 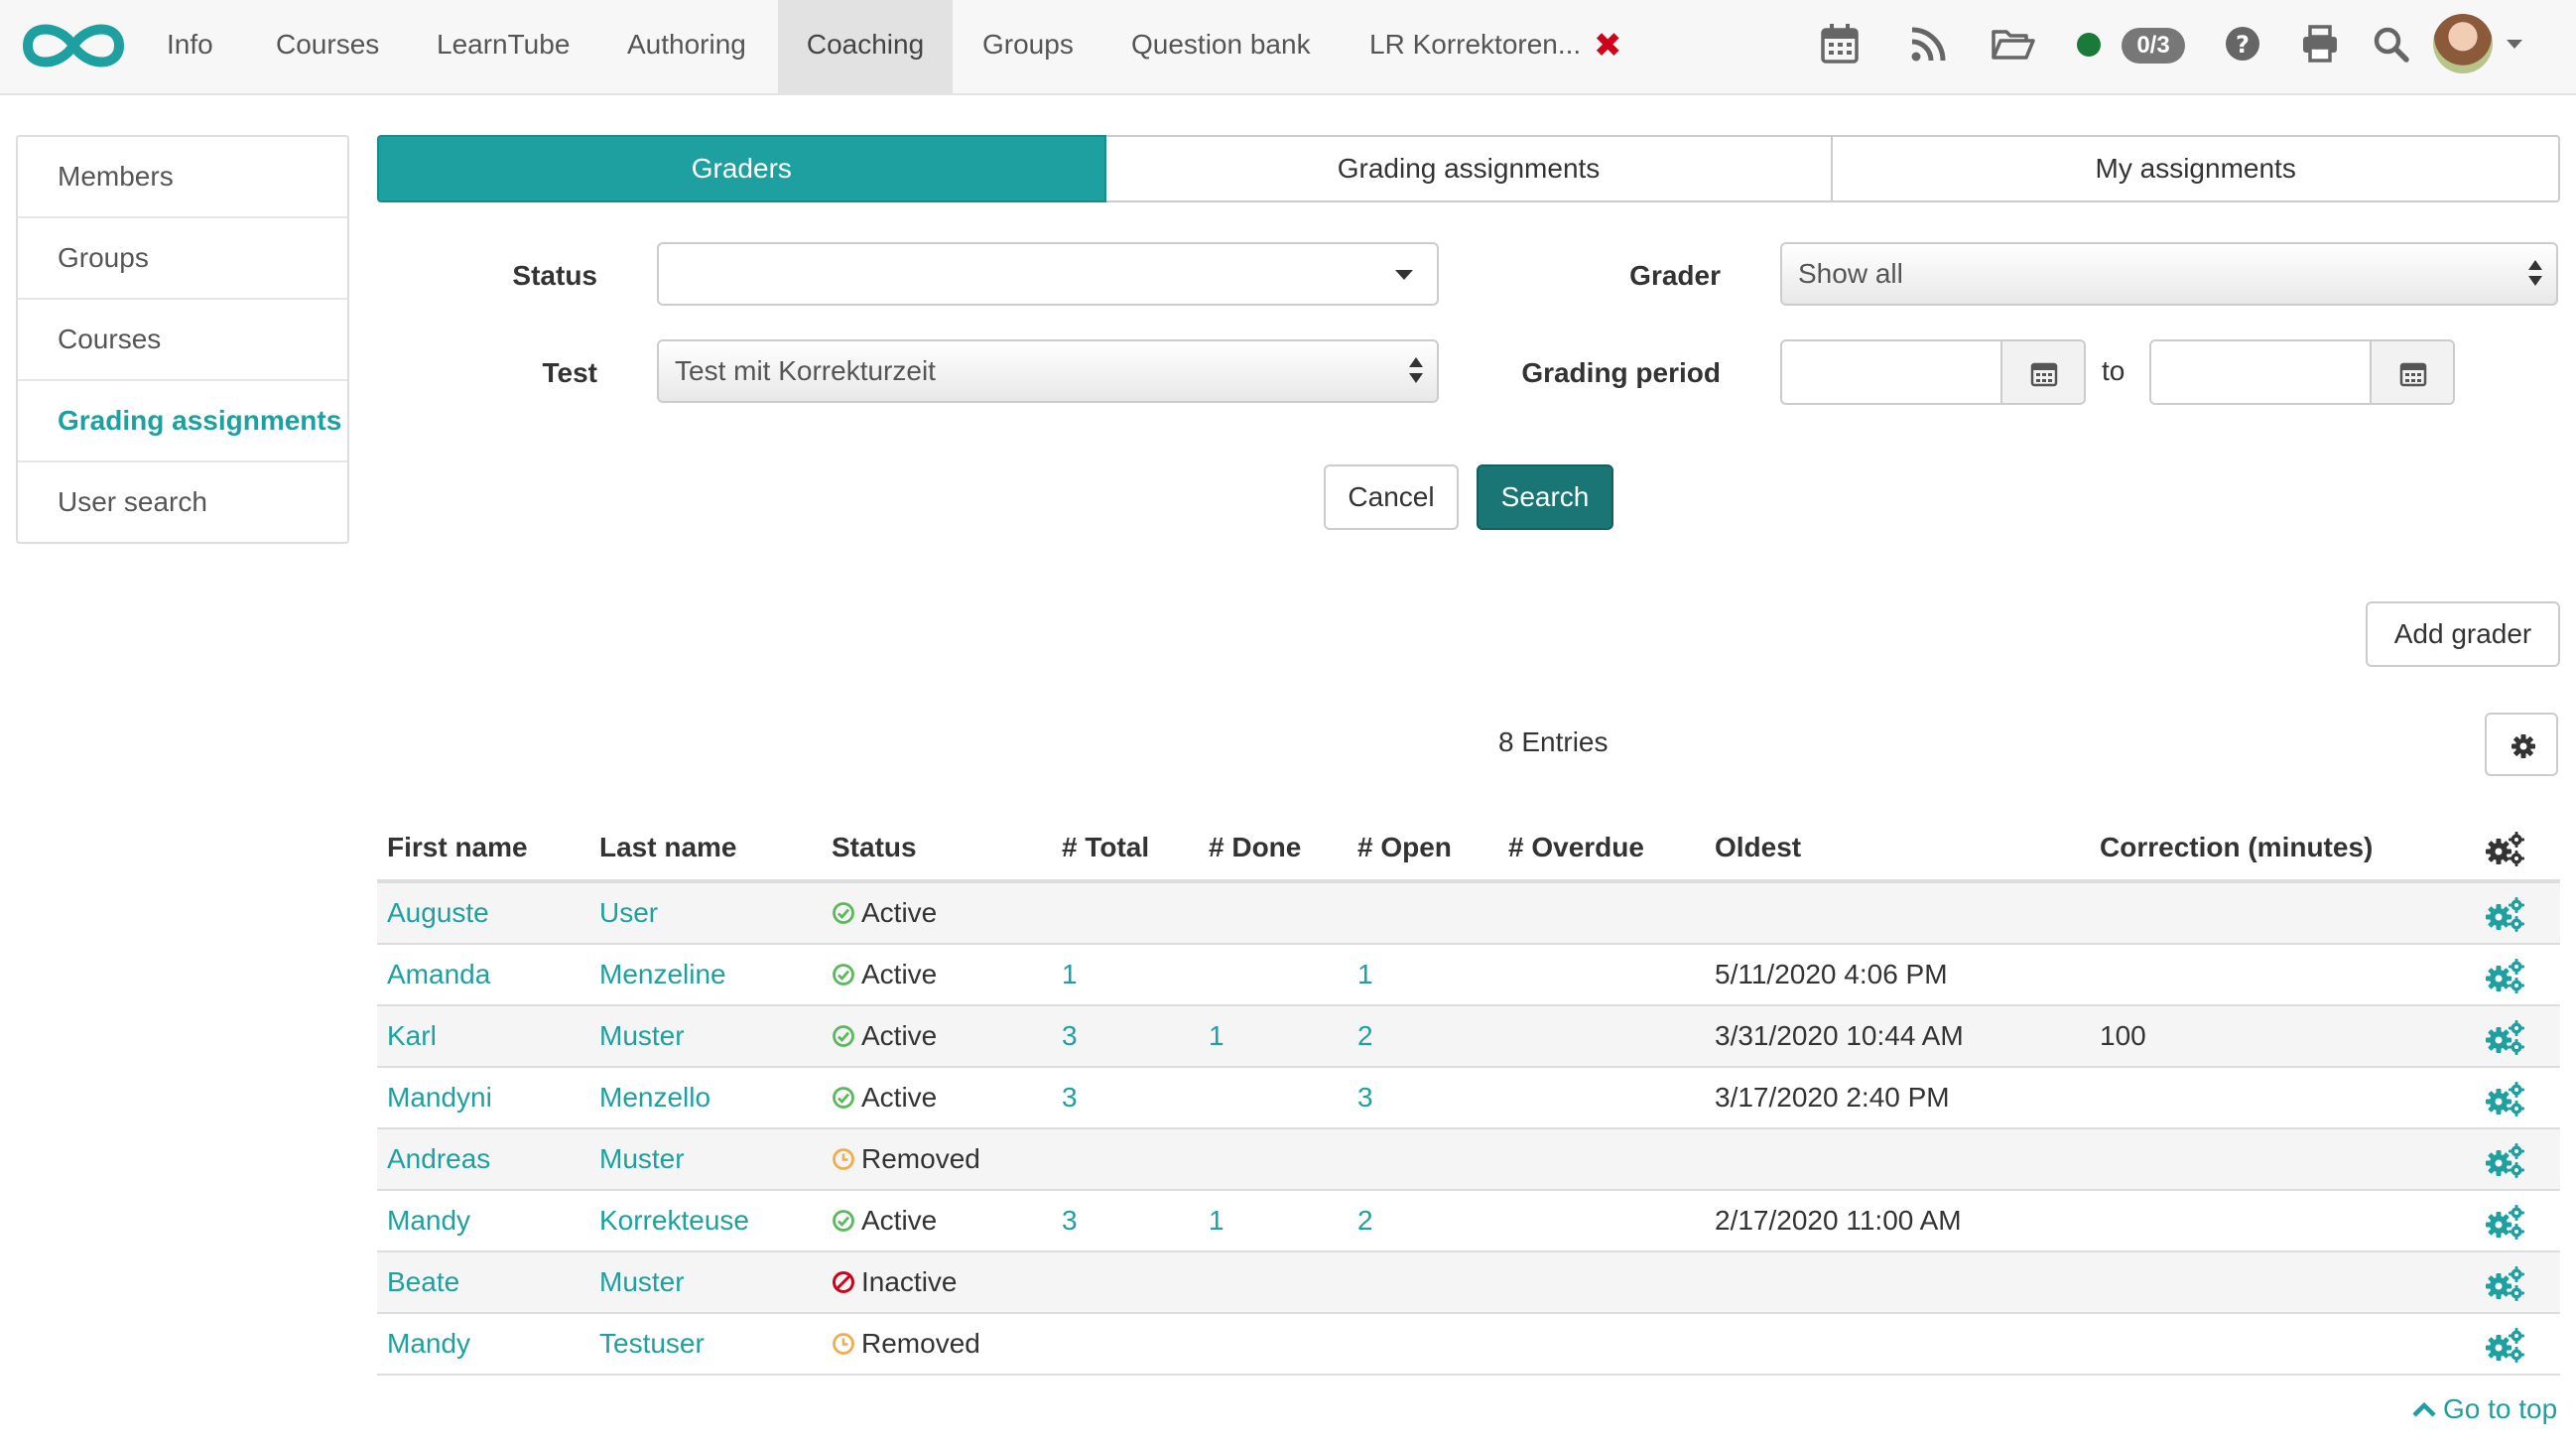 What do you see at coordinates (2522, 744) in the screenshot?
I see `table-settings-button` at bounding box center [2522, 744].